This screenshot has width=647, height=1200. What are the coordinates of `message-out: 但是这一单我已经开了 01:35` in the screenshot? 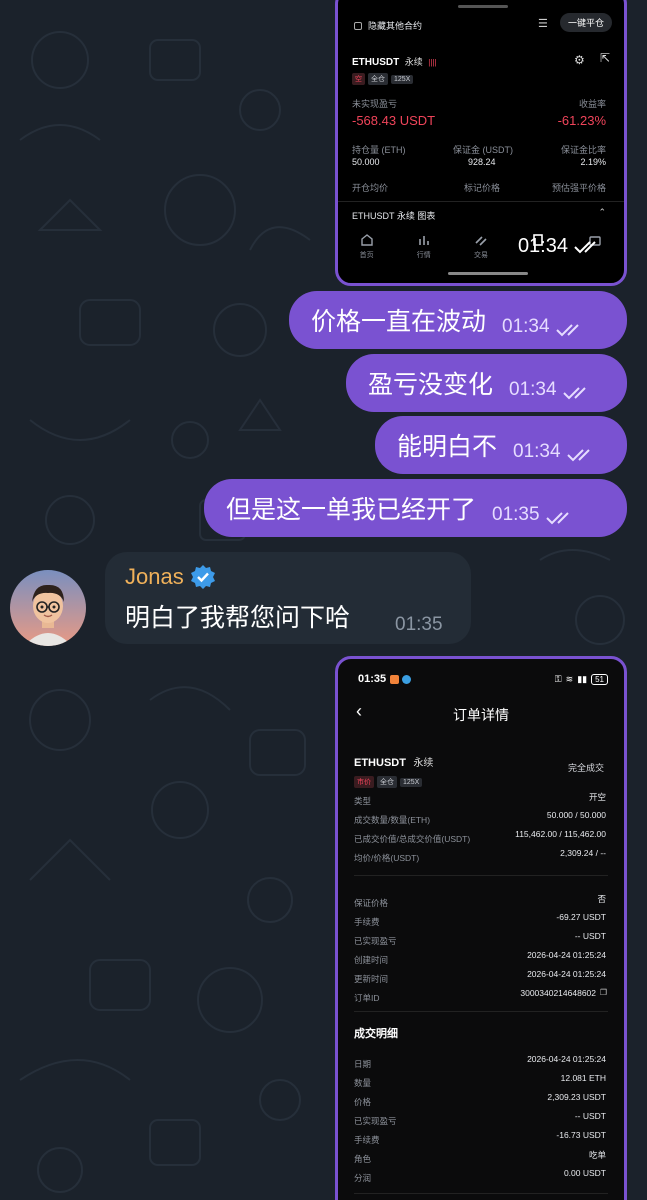 It's located at (415, 508).